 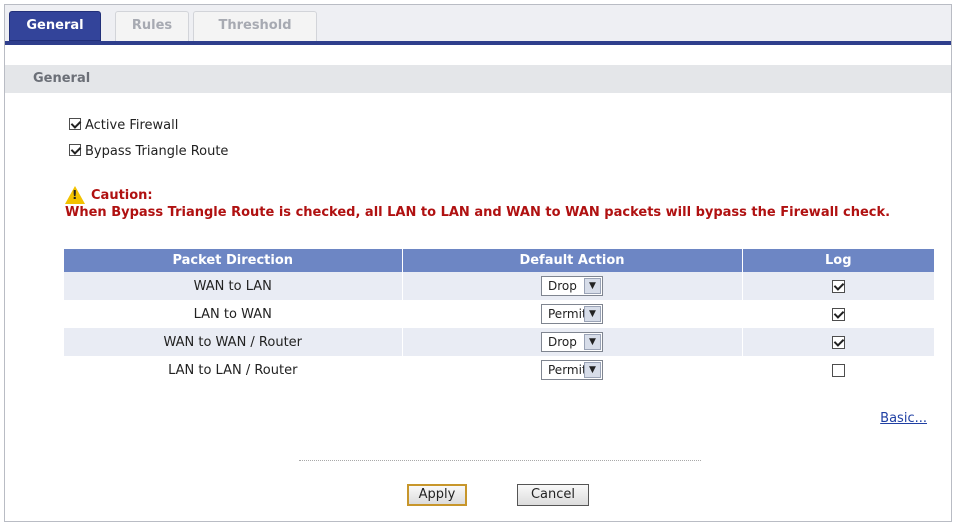 What do you see at coordinates (233, 286) in the screenshot?
I see `direction-cell: WAN to LAN` at bounding box center [233, 286].